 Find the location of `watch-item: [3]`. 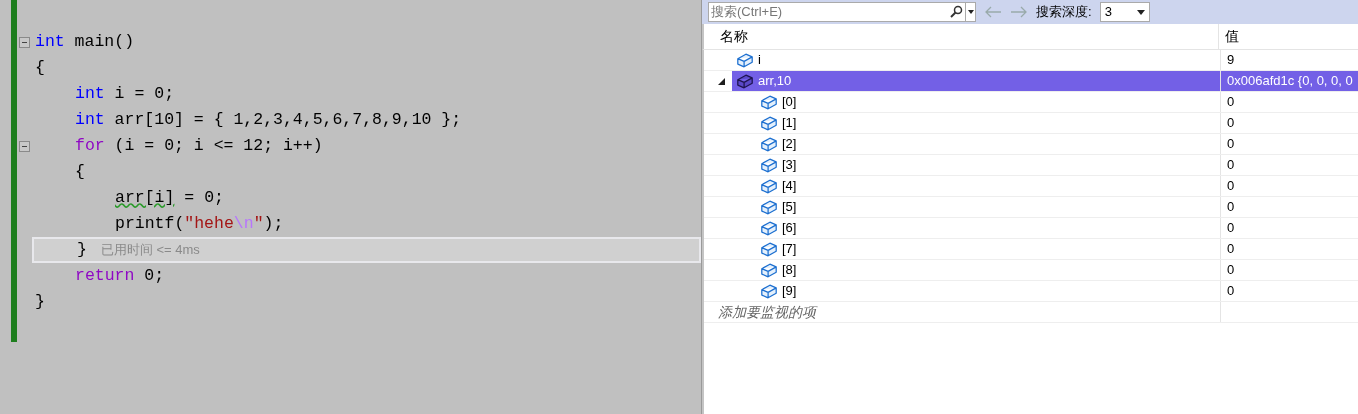

watch-item: [3] is located at coordinates (988, 165).